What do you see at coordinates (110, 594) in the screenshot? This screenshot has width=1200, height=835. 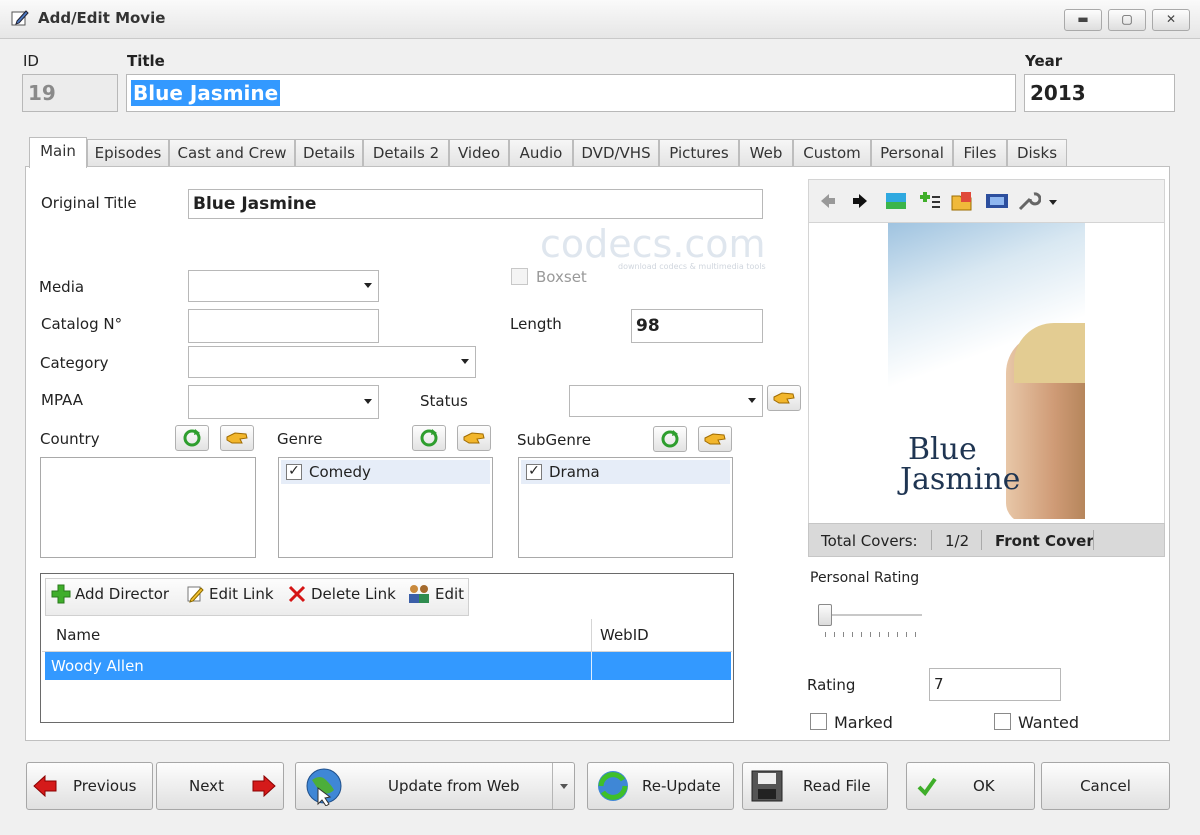 I see `add-director-button: Add Director` at bounding box center [110, 594].